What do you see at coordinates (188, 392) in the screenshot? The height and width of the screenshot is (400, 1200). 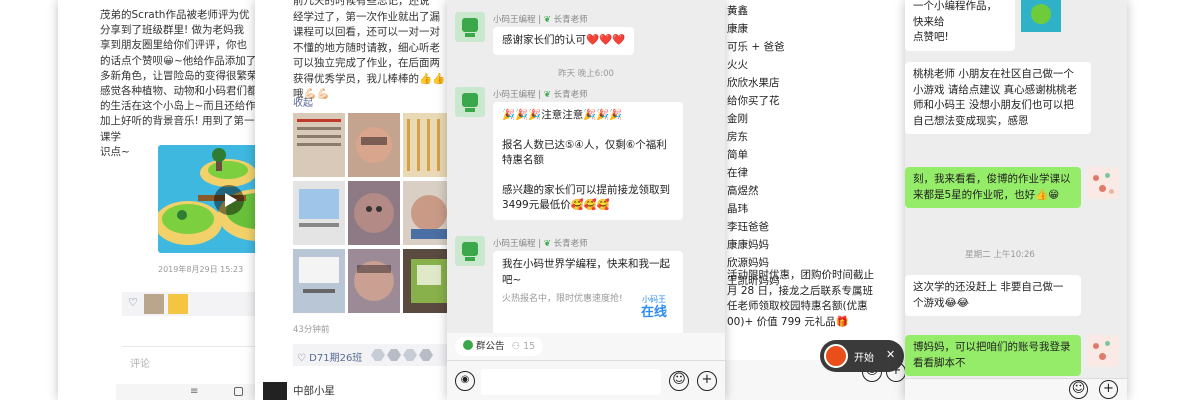 I see `system-nav-bar: ≡` at bounding box center [188, 392].